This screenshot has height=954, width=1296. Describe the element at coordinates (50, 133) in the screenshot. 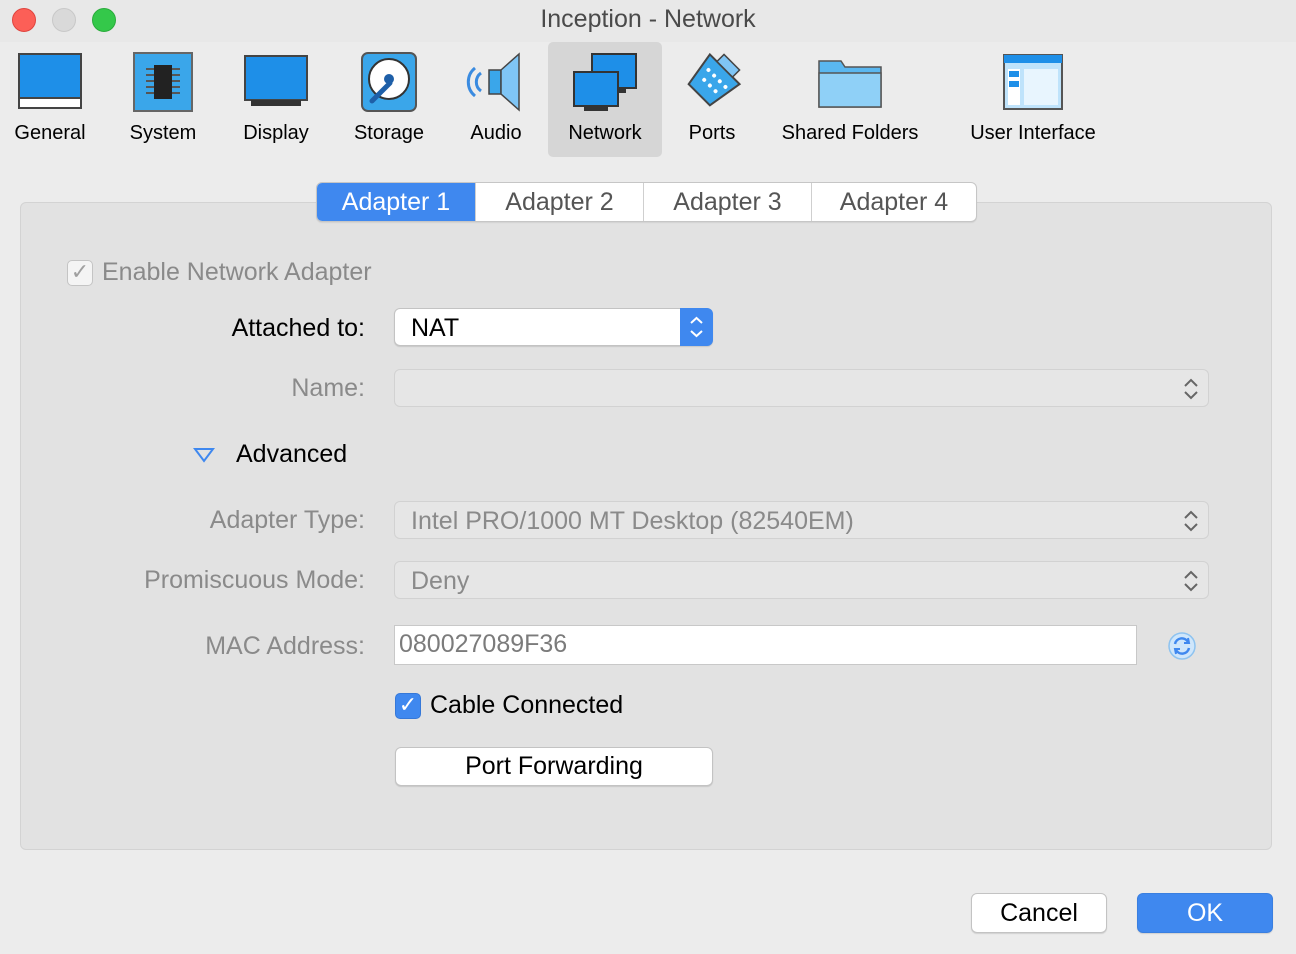

I see `toolbar-general-label: General` at that location.